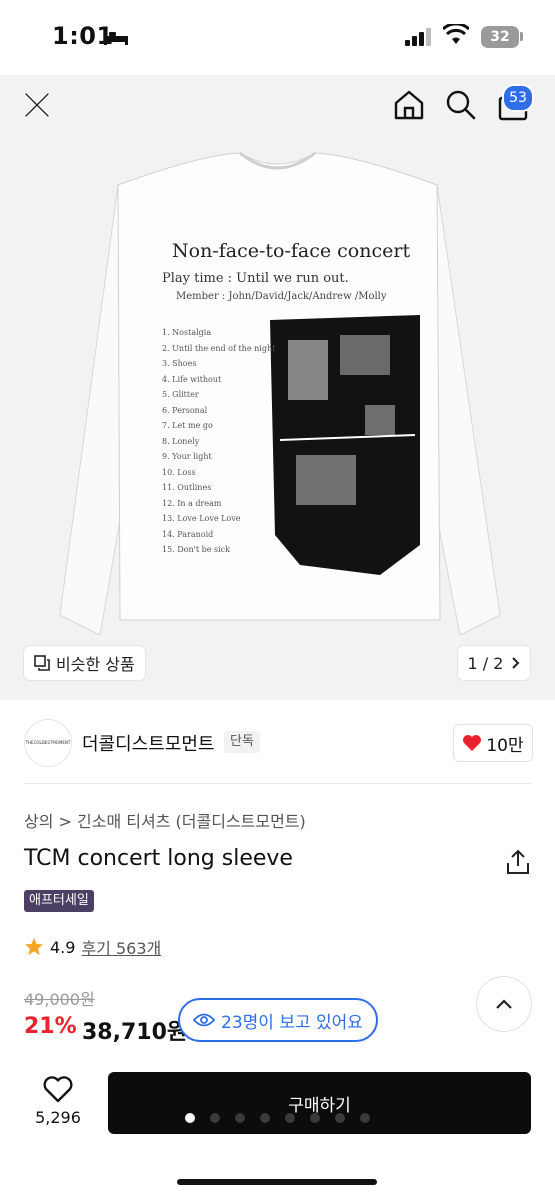 The height and width of the screenshot is (1200, 555). What do you see at coordinates (135, 1032) in the screenshot?
I see `sale-price: 38,710원` at bounding box center [135, 1032].